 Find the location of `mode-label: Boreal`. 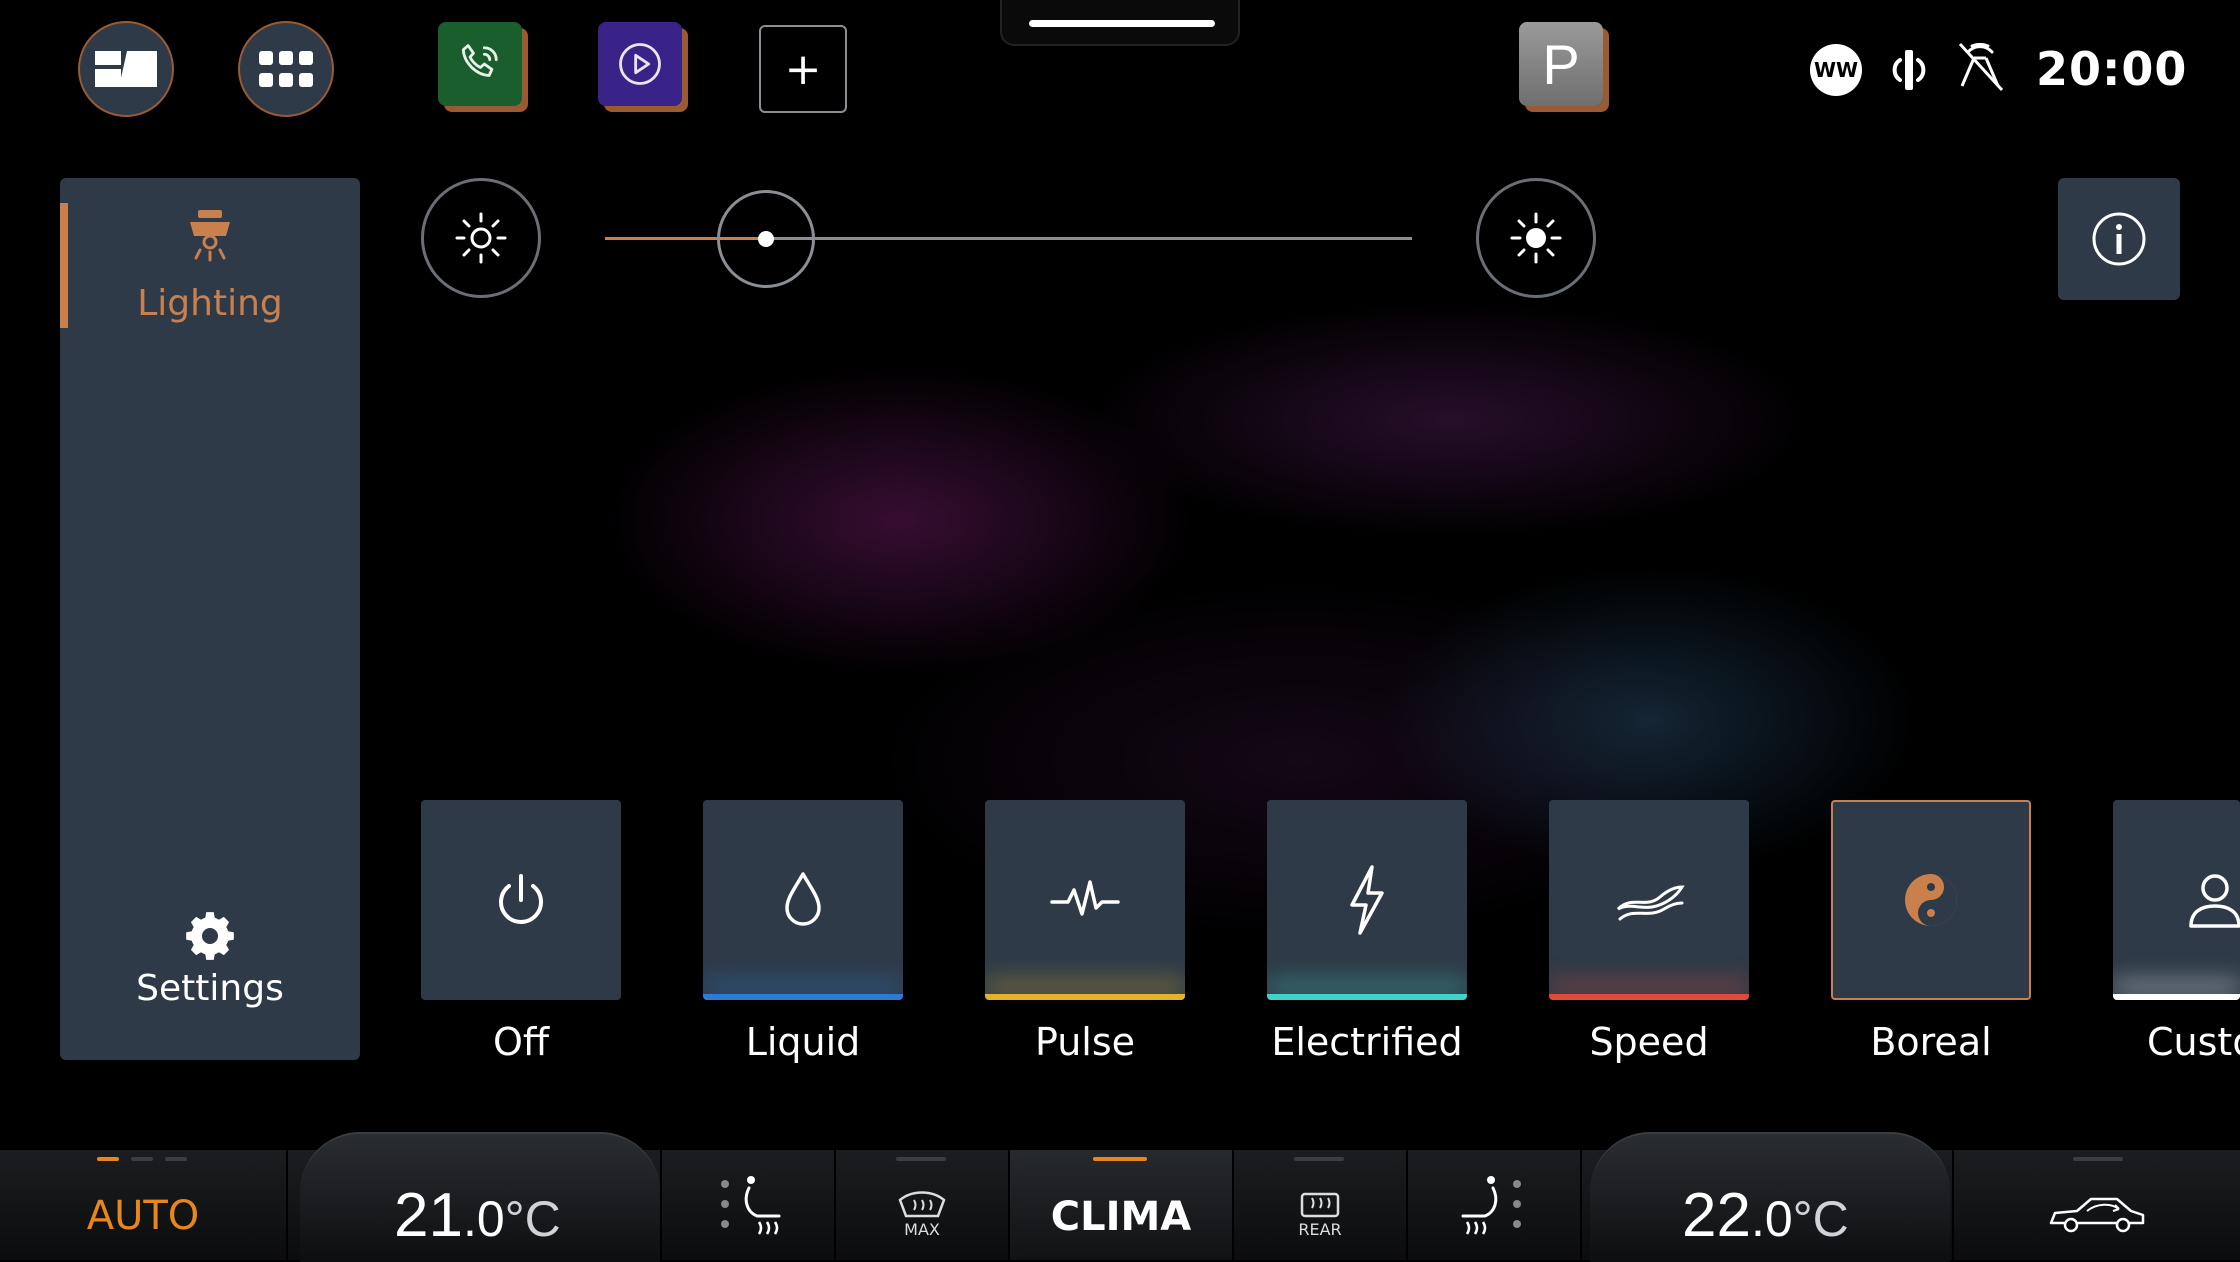

mode-label: Boreal is located at coordinates (1931, 1042).